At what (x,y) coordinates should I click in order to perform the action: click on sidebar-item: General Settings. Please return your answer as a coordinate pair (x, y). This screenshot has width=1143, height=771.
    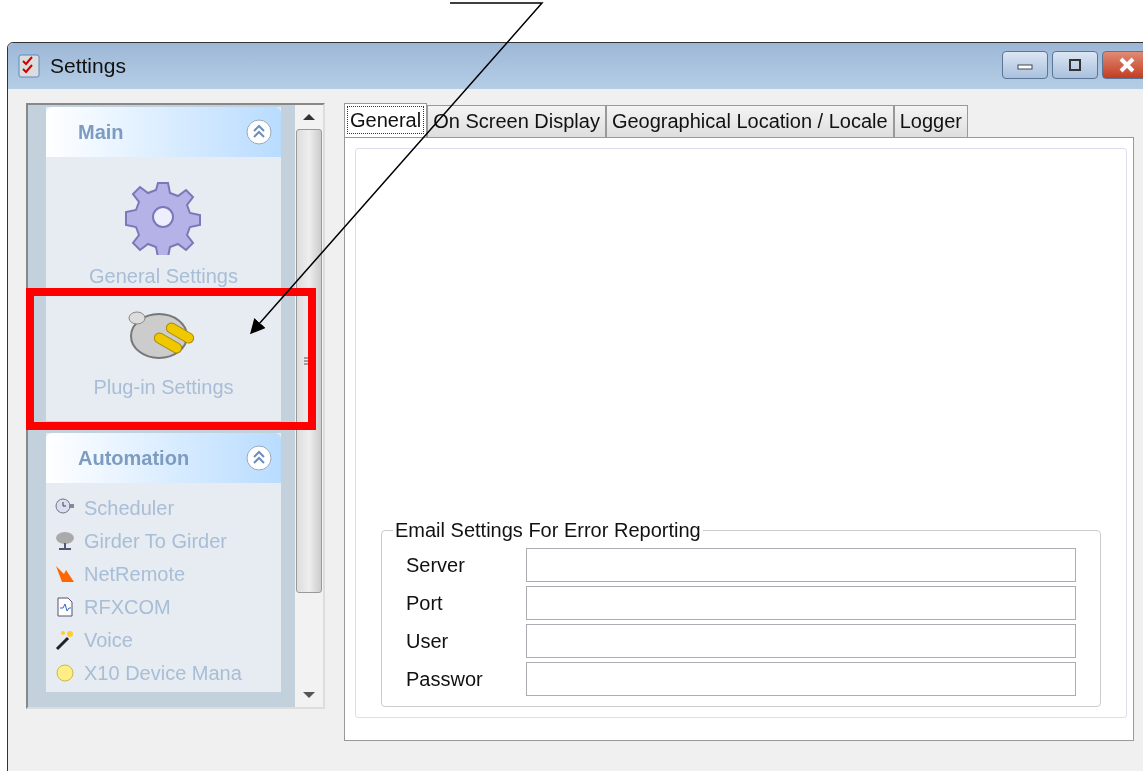
    Looking at the image, I should click on (163, 233).